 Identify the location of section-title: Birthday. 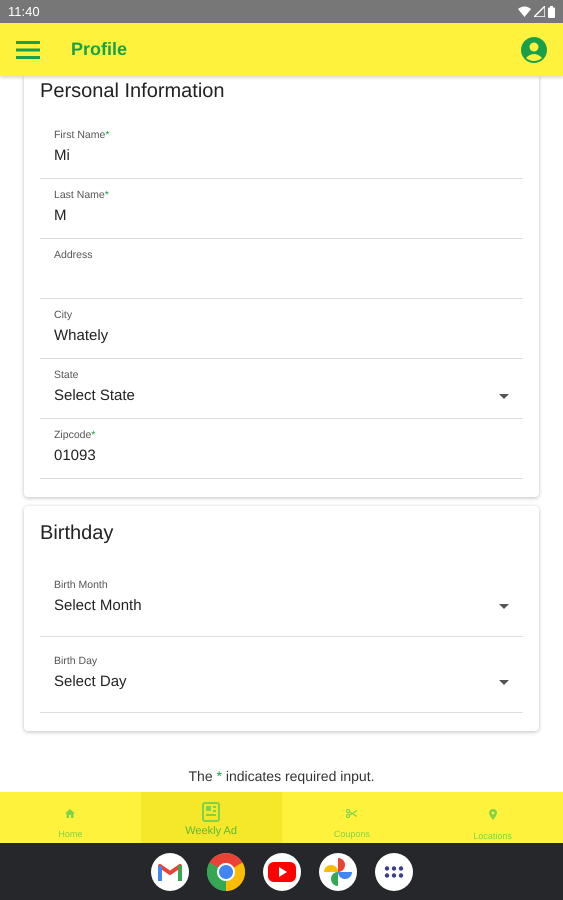
(77, 533).